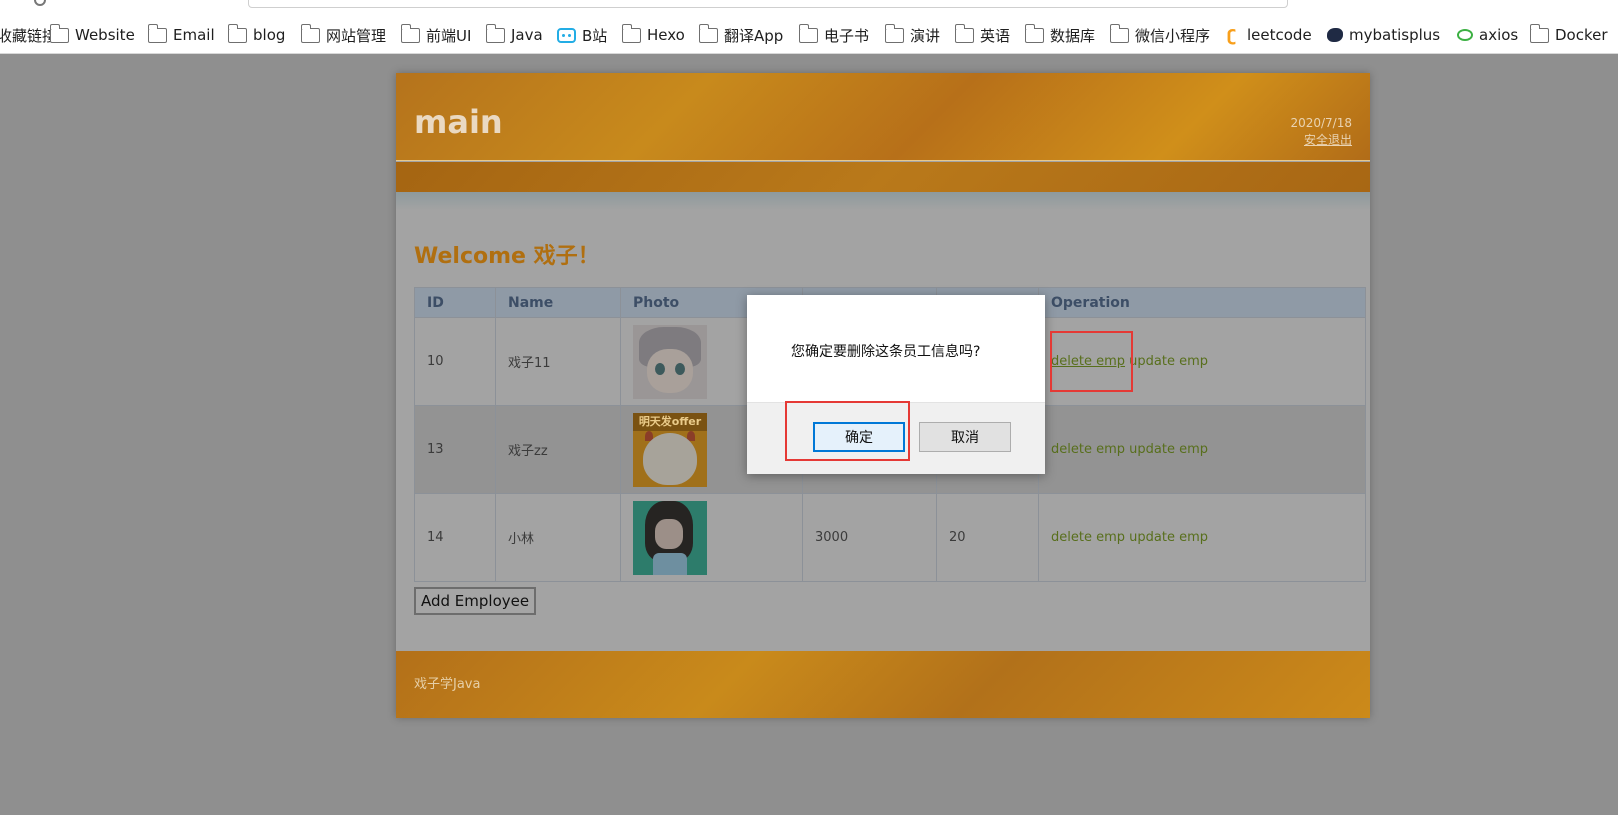  Describe the element at coordinates (455, 537) in the screenshot. I see `cell-id: 14` at that location.